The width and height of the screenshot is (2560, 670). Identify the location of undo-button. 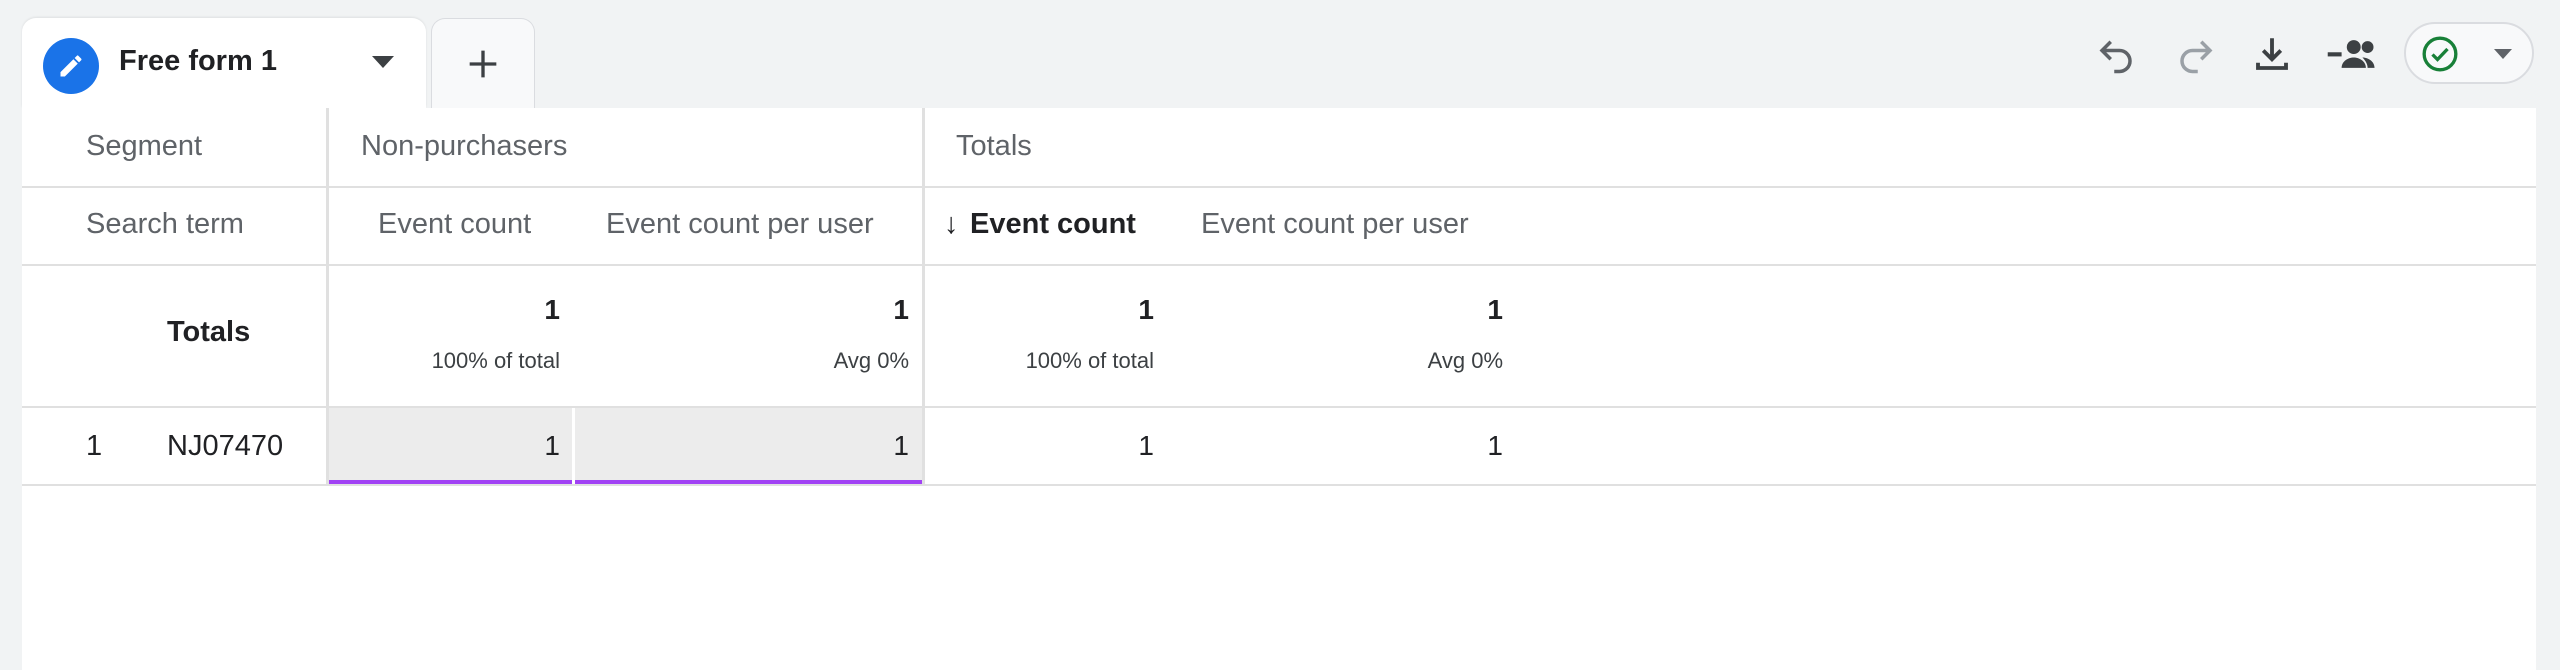
(2116, 54).